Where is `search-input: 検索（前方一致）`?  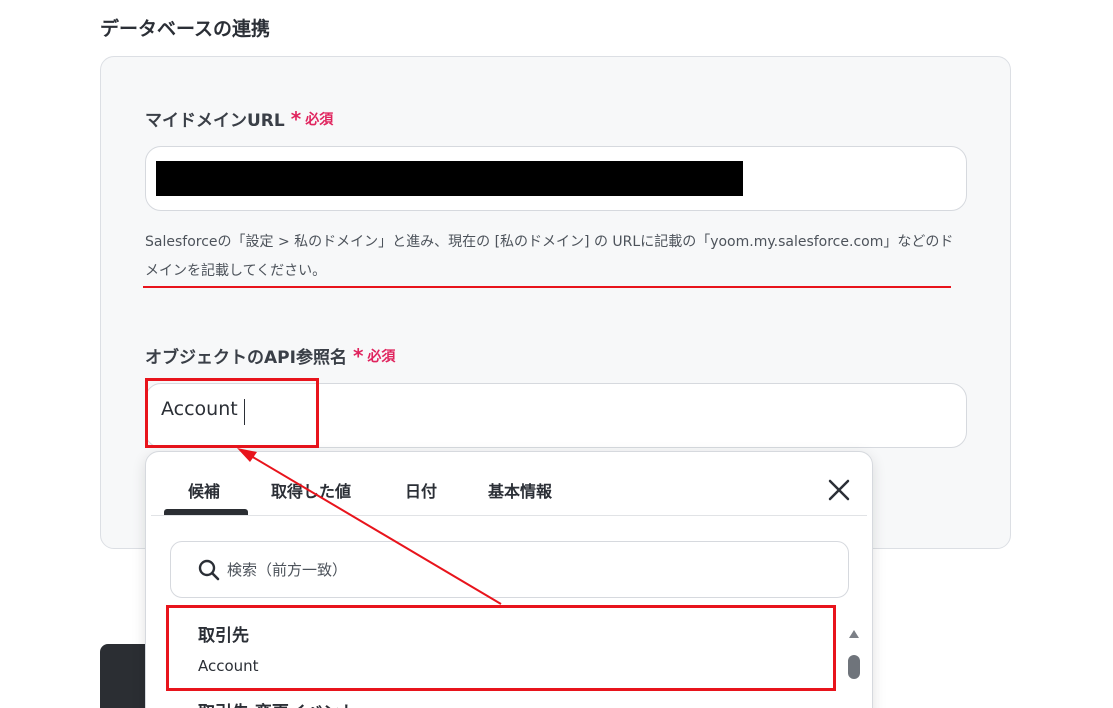
search-input: 検索（前方一致） is located at coordinates (509, 569).